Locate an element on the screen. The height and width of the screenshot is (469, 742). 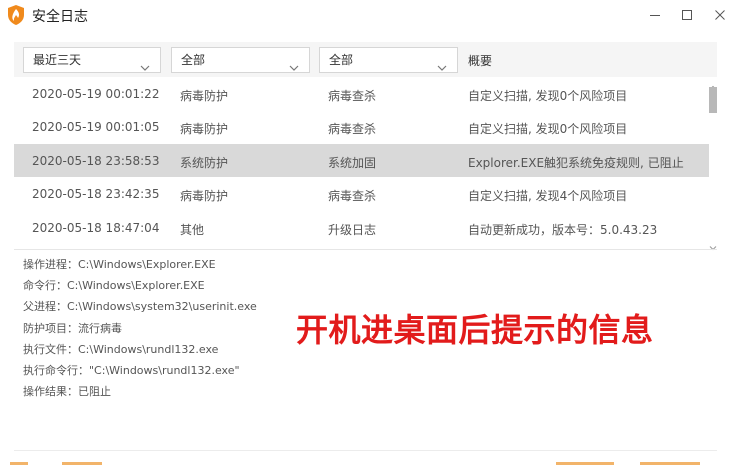
row-time: 2020-05-18 18:47:04 is located at coordinates (96, 227).